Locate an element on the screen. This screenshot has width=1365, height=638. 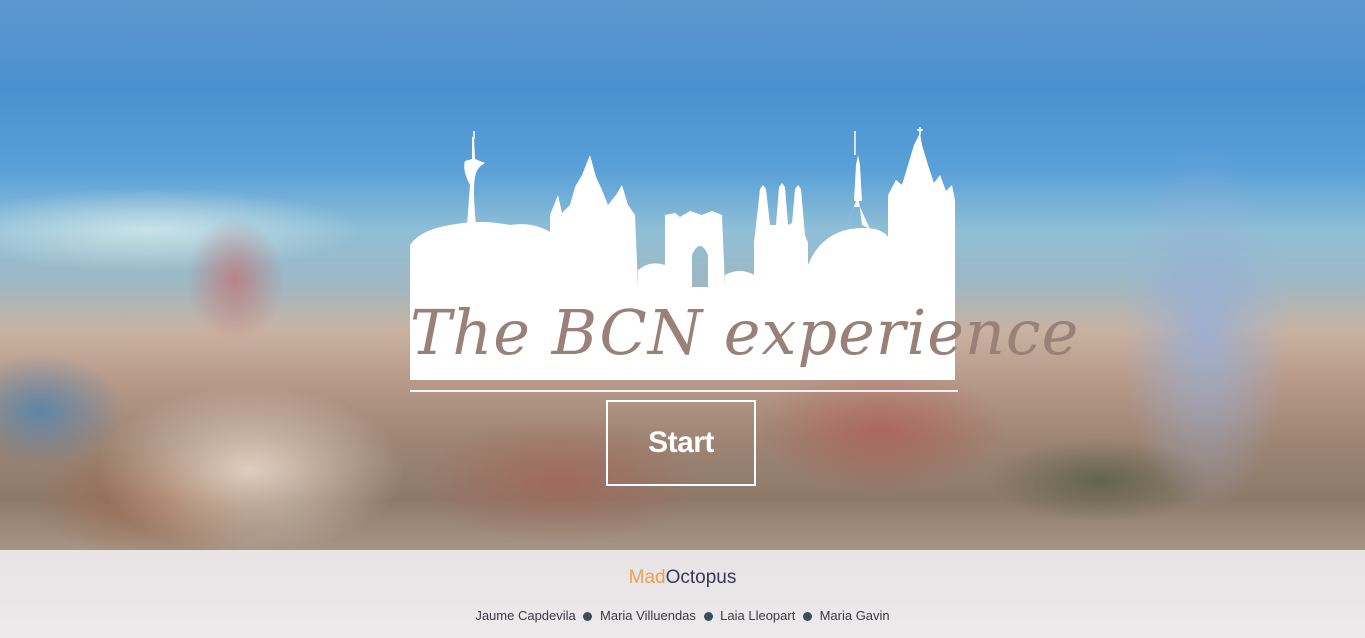
author-name: Maria Gavin is located at coordinates (854, 615).